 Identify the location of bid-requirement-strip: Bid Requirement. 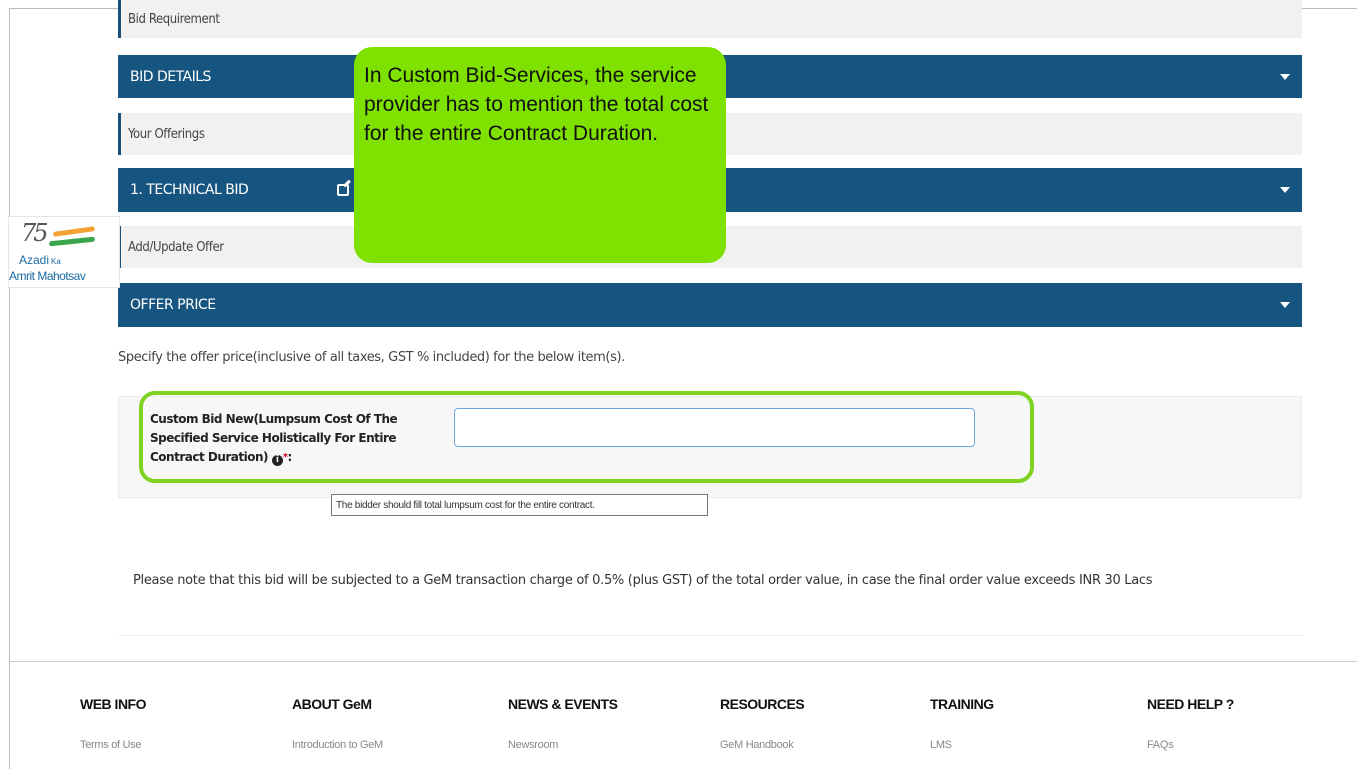
(710, 19).